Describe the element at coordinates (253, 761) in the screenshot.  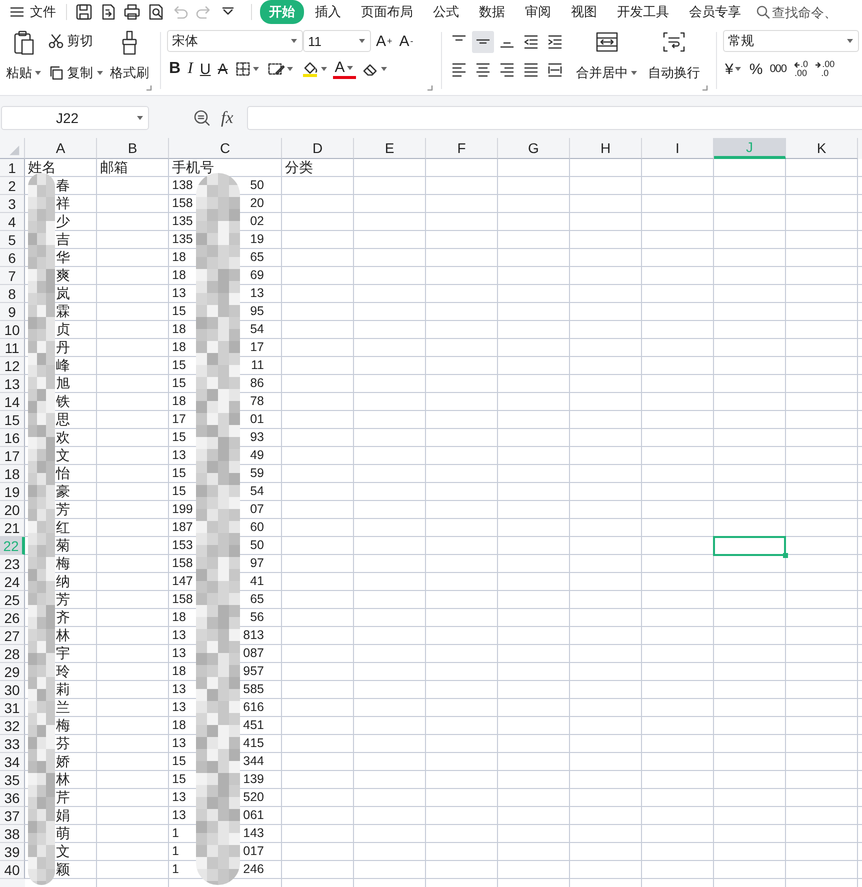
I see `cell-text: 344` at that location.